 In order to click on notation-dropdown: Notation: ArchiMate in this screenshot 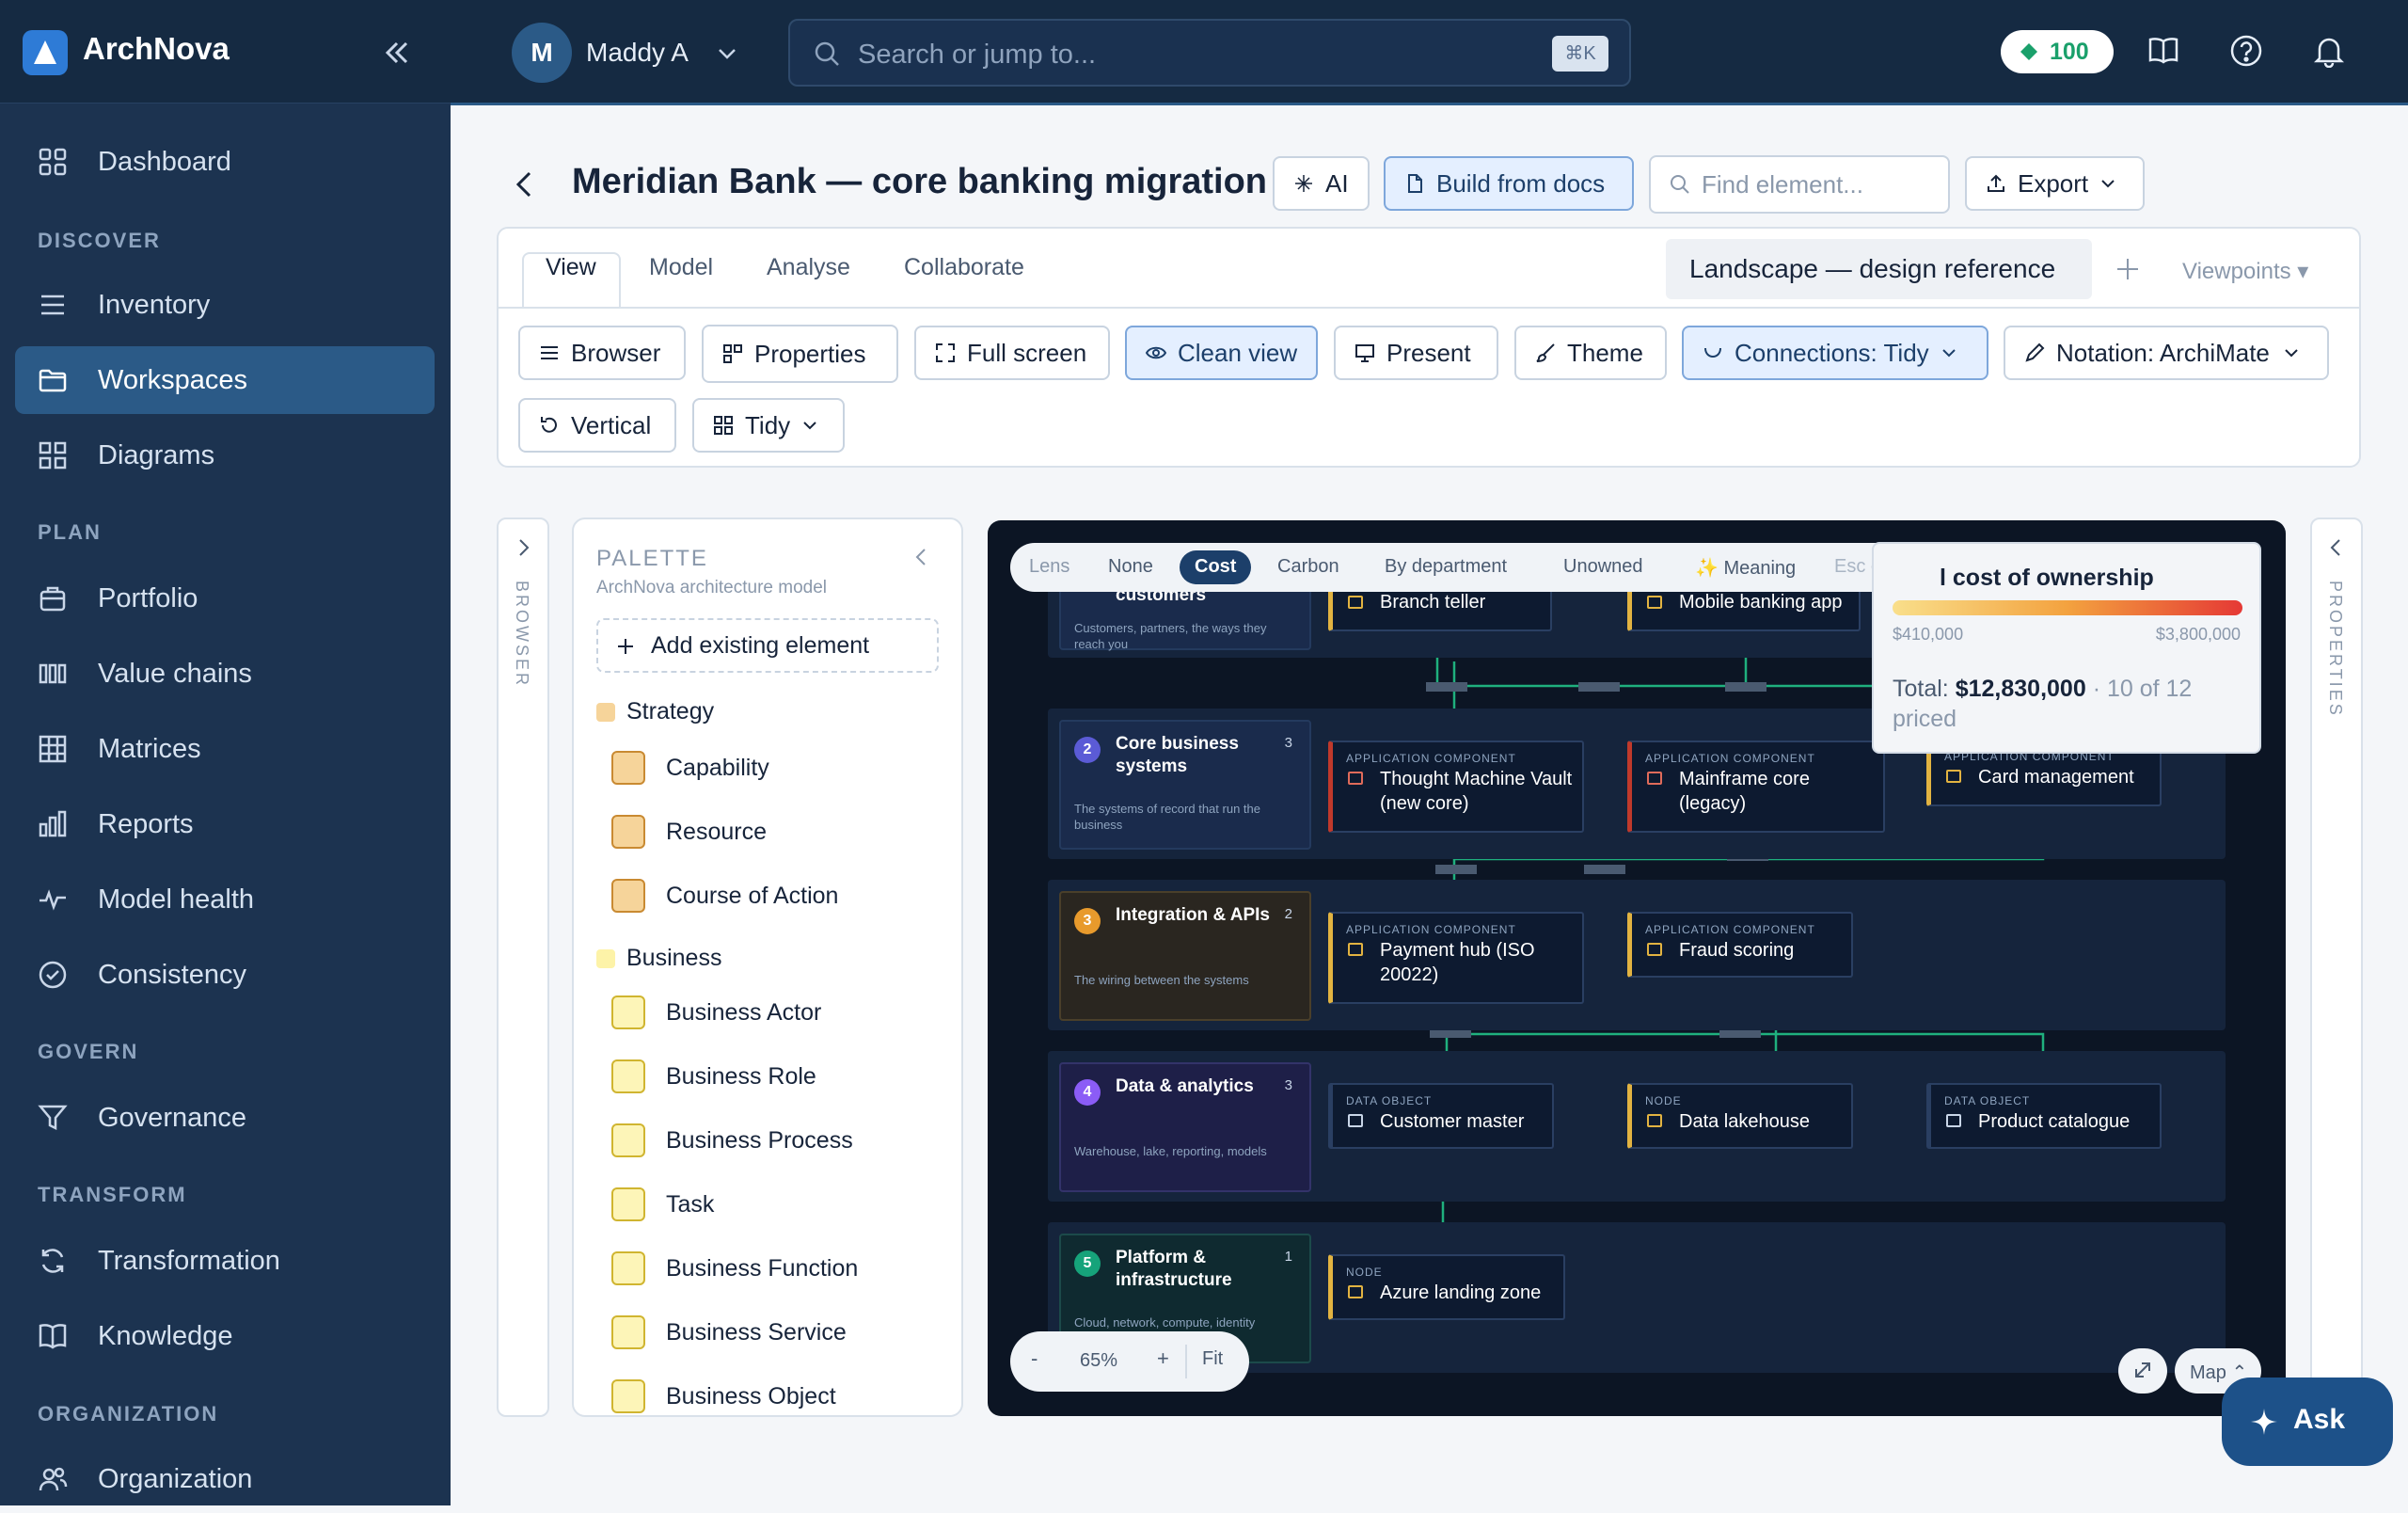, I will do `click(2167, 353)`.